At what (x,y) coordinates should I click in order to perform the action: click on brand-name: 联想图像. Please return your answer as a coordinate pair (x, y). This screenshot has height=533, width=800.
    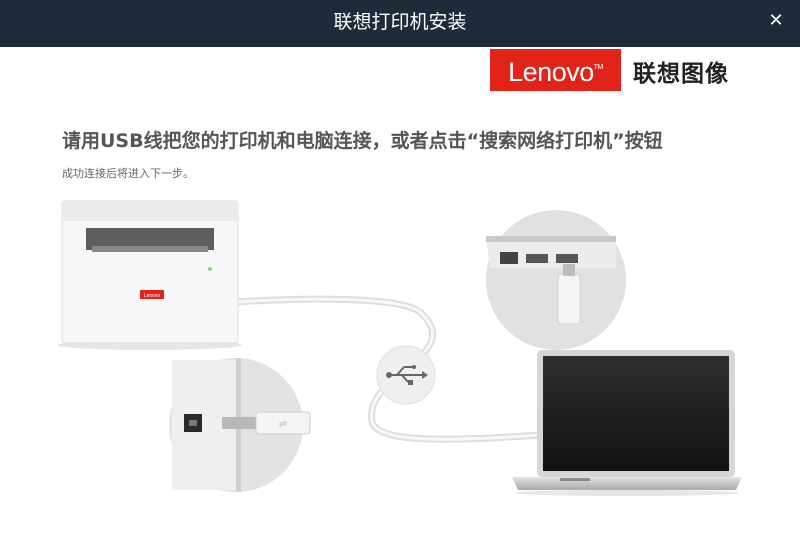
    Looking at the image, I should click on (681, 74).